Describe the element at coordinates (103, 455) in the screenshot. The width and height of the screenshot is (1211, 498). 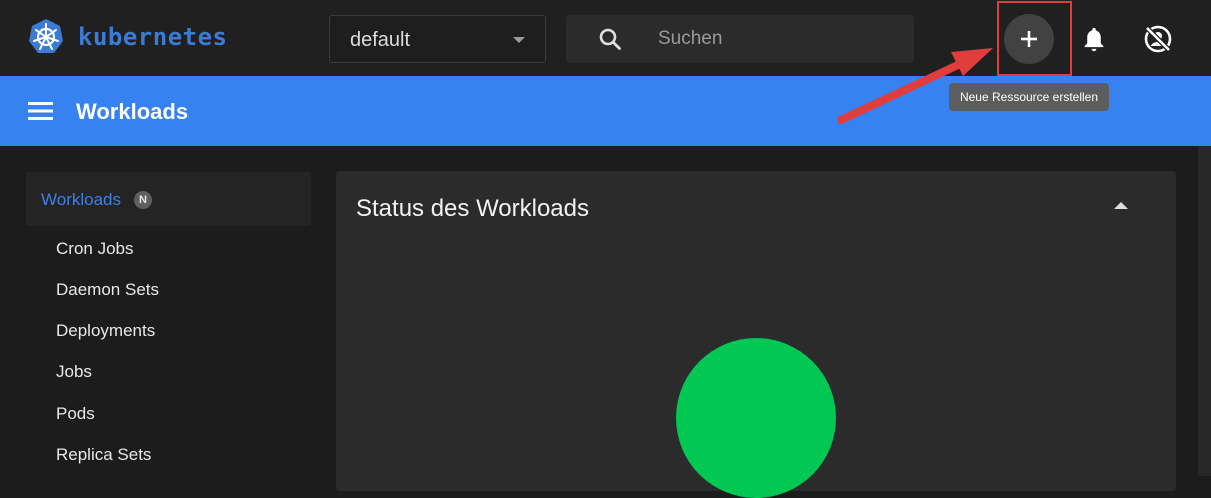
I see `sidebar-item-replica-sets: Replica Sets` at that location.